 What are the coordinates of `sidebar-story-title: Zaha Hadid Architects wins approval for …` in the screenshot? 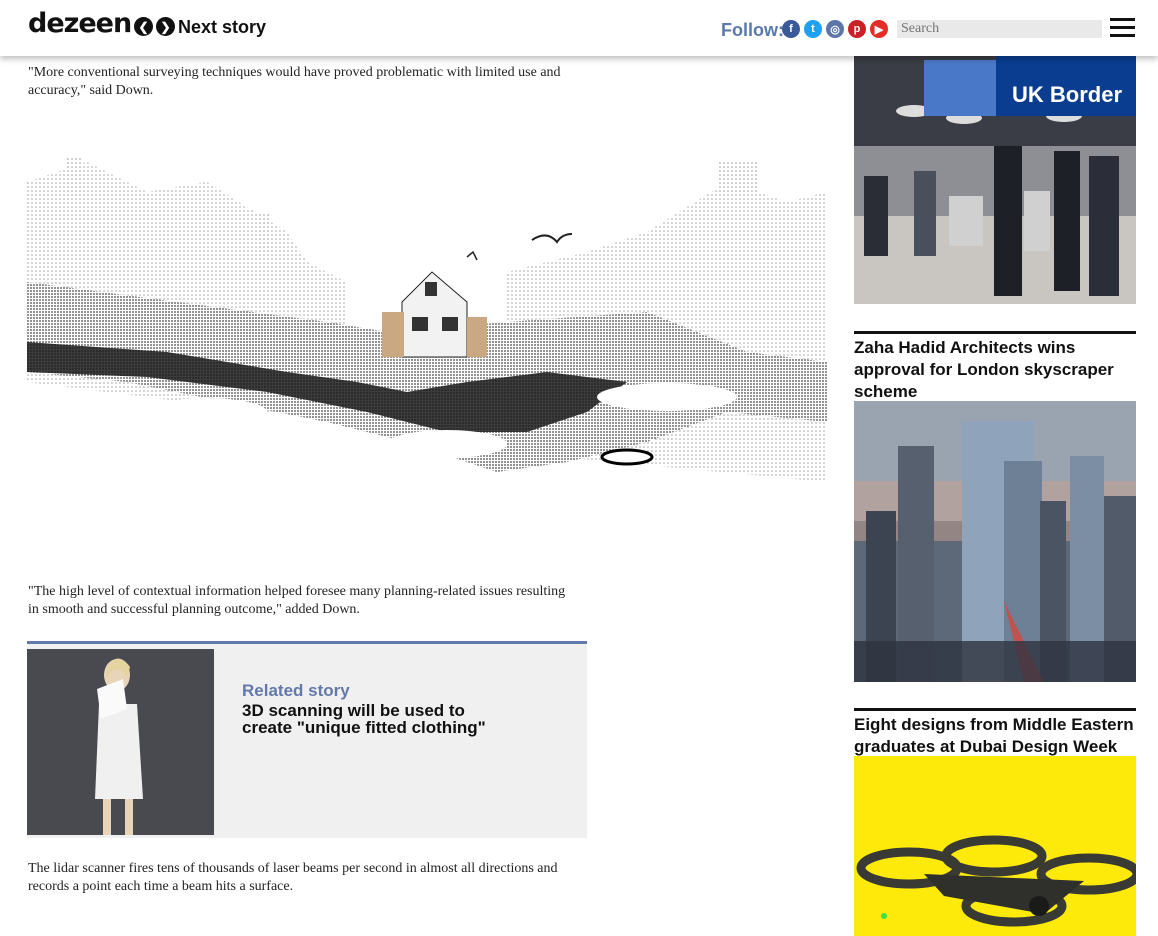 It's located at (995, 366).